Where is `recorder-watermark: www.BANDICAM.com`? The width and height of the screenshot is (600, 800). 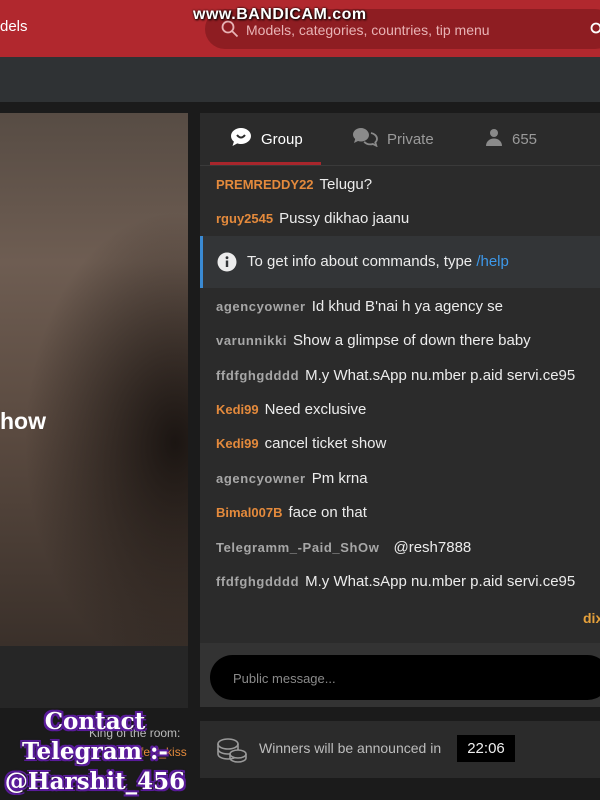
recorder-watermark: www.BANDICAM.com is located at coordinates (280, 14).